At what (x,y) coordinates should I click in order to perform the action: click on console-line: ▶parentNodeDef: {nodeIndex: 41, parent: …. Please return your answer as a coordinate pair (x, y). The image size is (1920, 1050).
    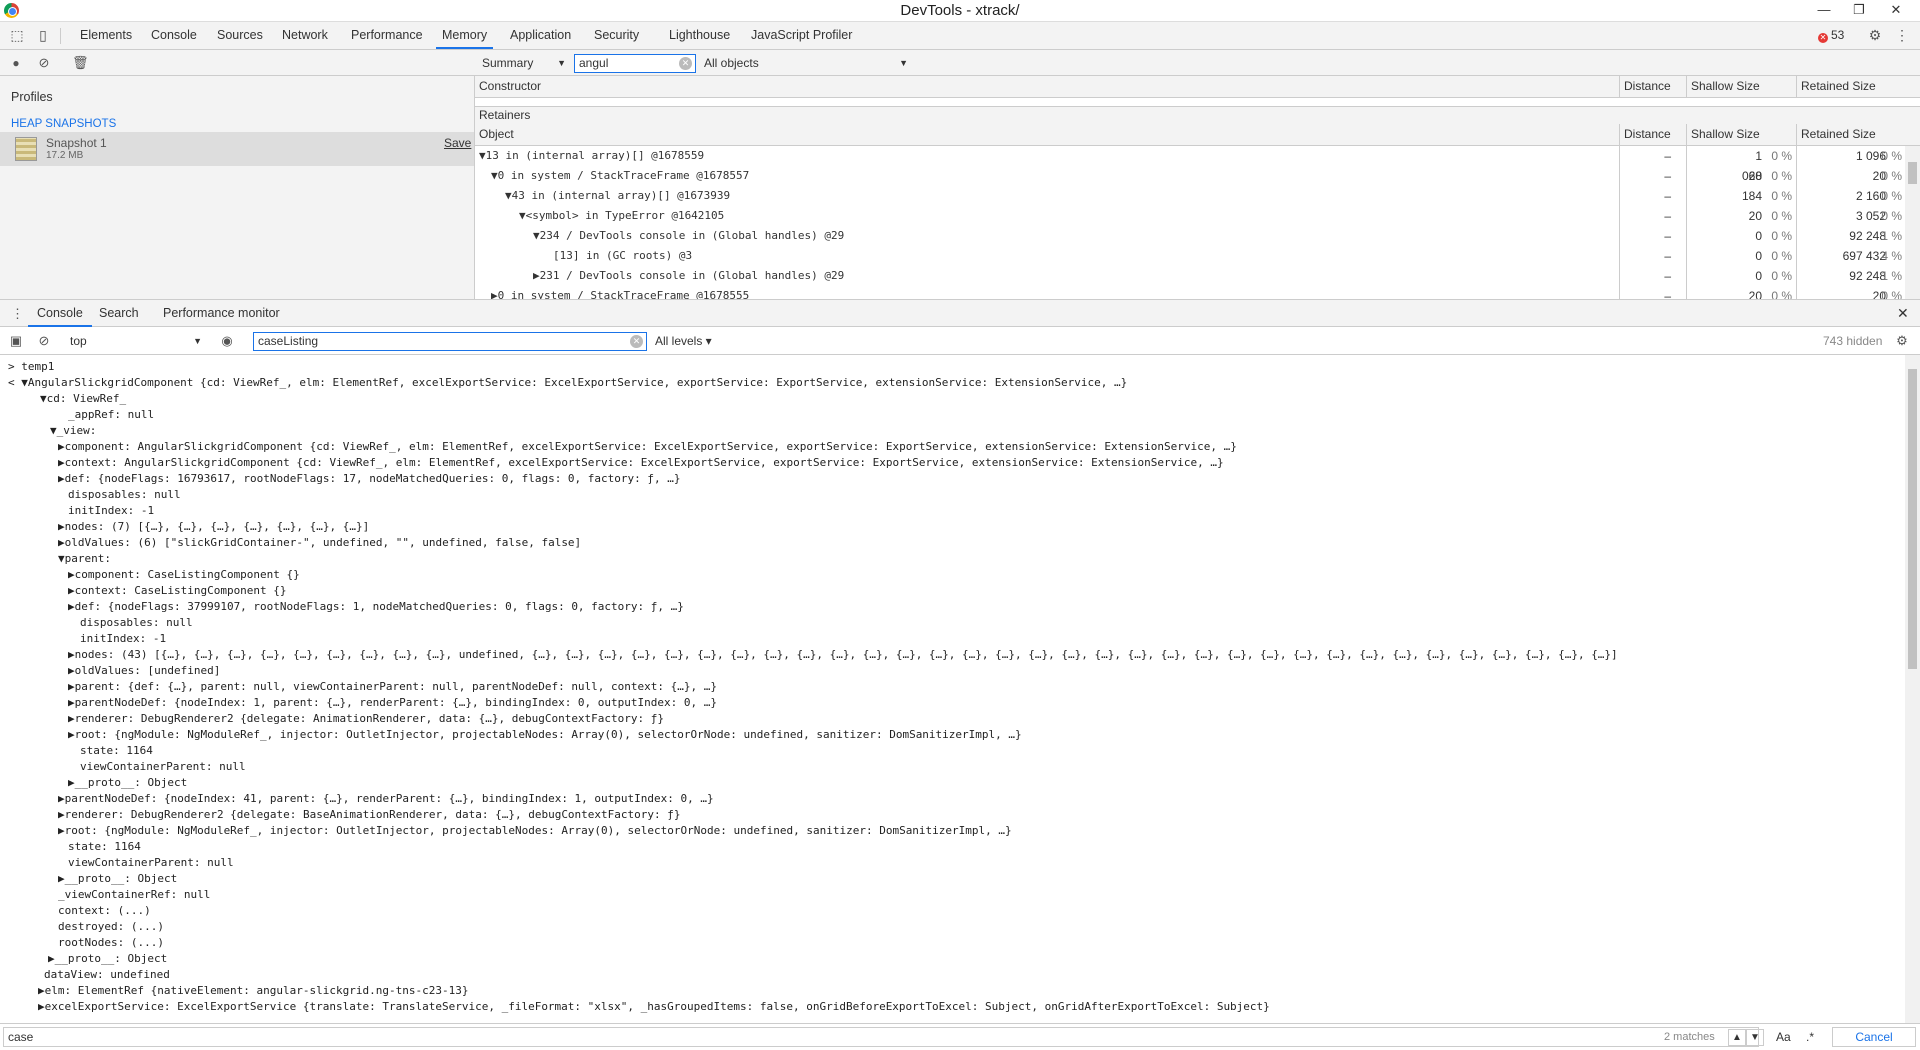
    Looking at the image, I should click on (386, 799).